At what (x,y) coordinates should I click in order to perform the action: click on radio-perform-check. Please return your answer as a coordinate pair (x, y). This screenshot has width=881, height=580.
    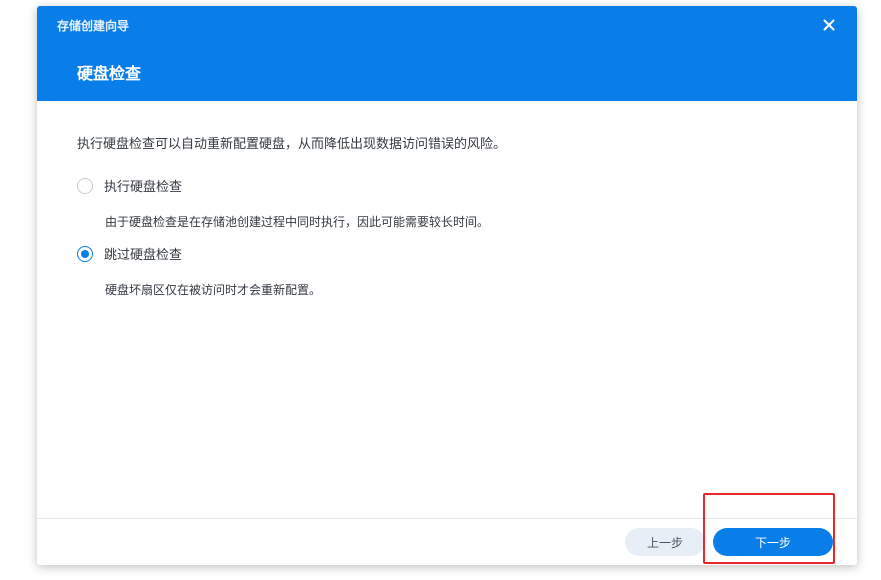
    Looking at the image, I should click on (85, 185).